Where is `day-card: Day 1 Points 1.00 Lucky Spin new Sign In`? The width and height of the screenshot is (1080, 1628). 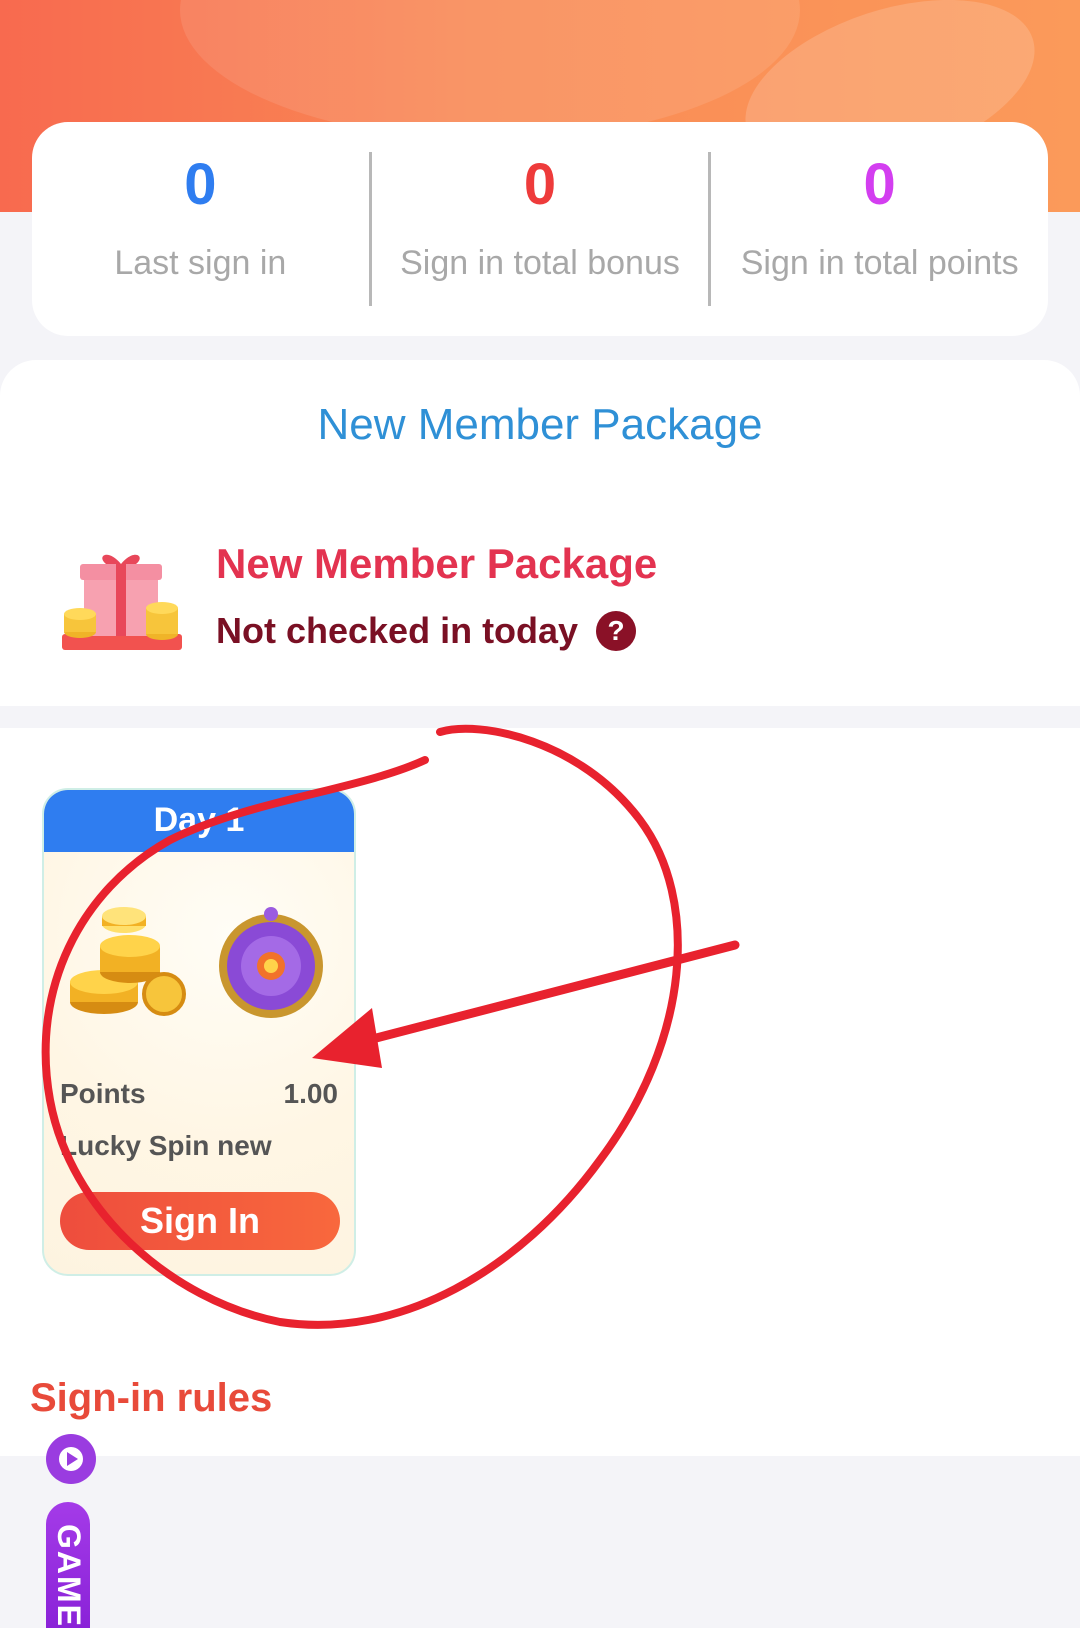 day-card: Day 1 Points 1.00 Lucky Spin new Sign In is located at coordinates (199, 1032).